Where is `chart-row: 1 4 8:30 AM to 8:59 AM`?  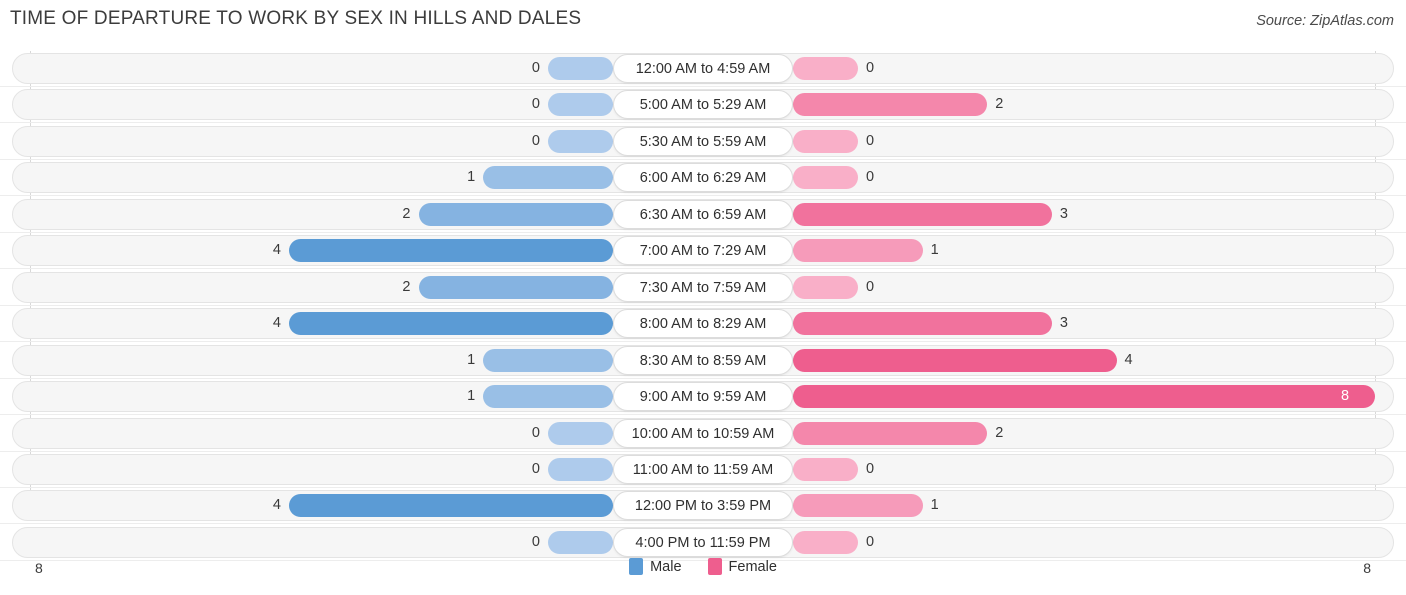
chart-row: 1 4 8:30 AM to 8:59 AM is located at coordinates (703, 360).